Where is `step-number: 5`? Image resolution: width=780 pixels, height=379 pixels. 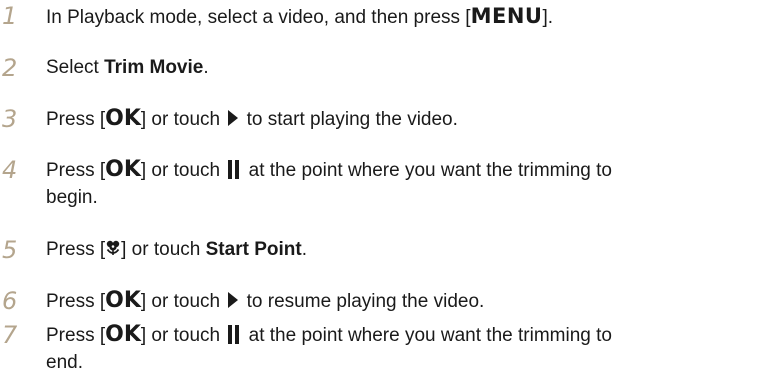
step-number: 5 is located at coordinates (10, 250).